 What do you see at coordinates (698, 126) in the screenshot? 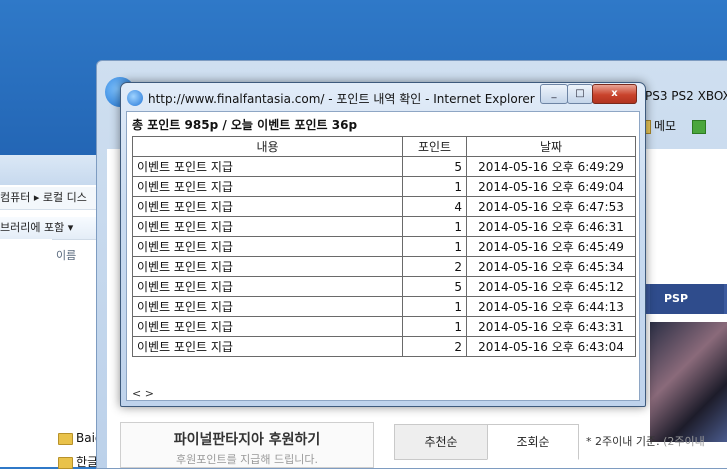
I see `share-icon` at bounding box center [698, 126].